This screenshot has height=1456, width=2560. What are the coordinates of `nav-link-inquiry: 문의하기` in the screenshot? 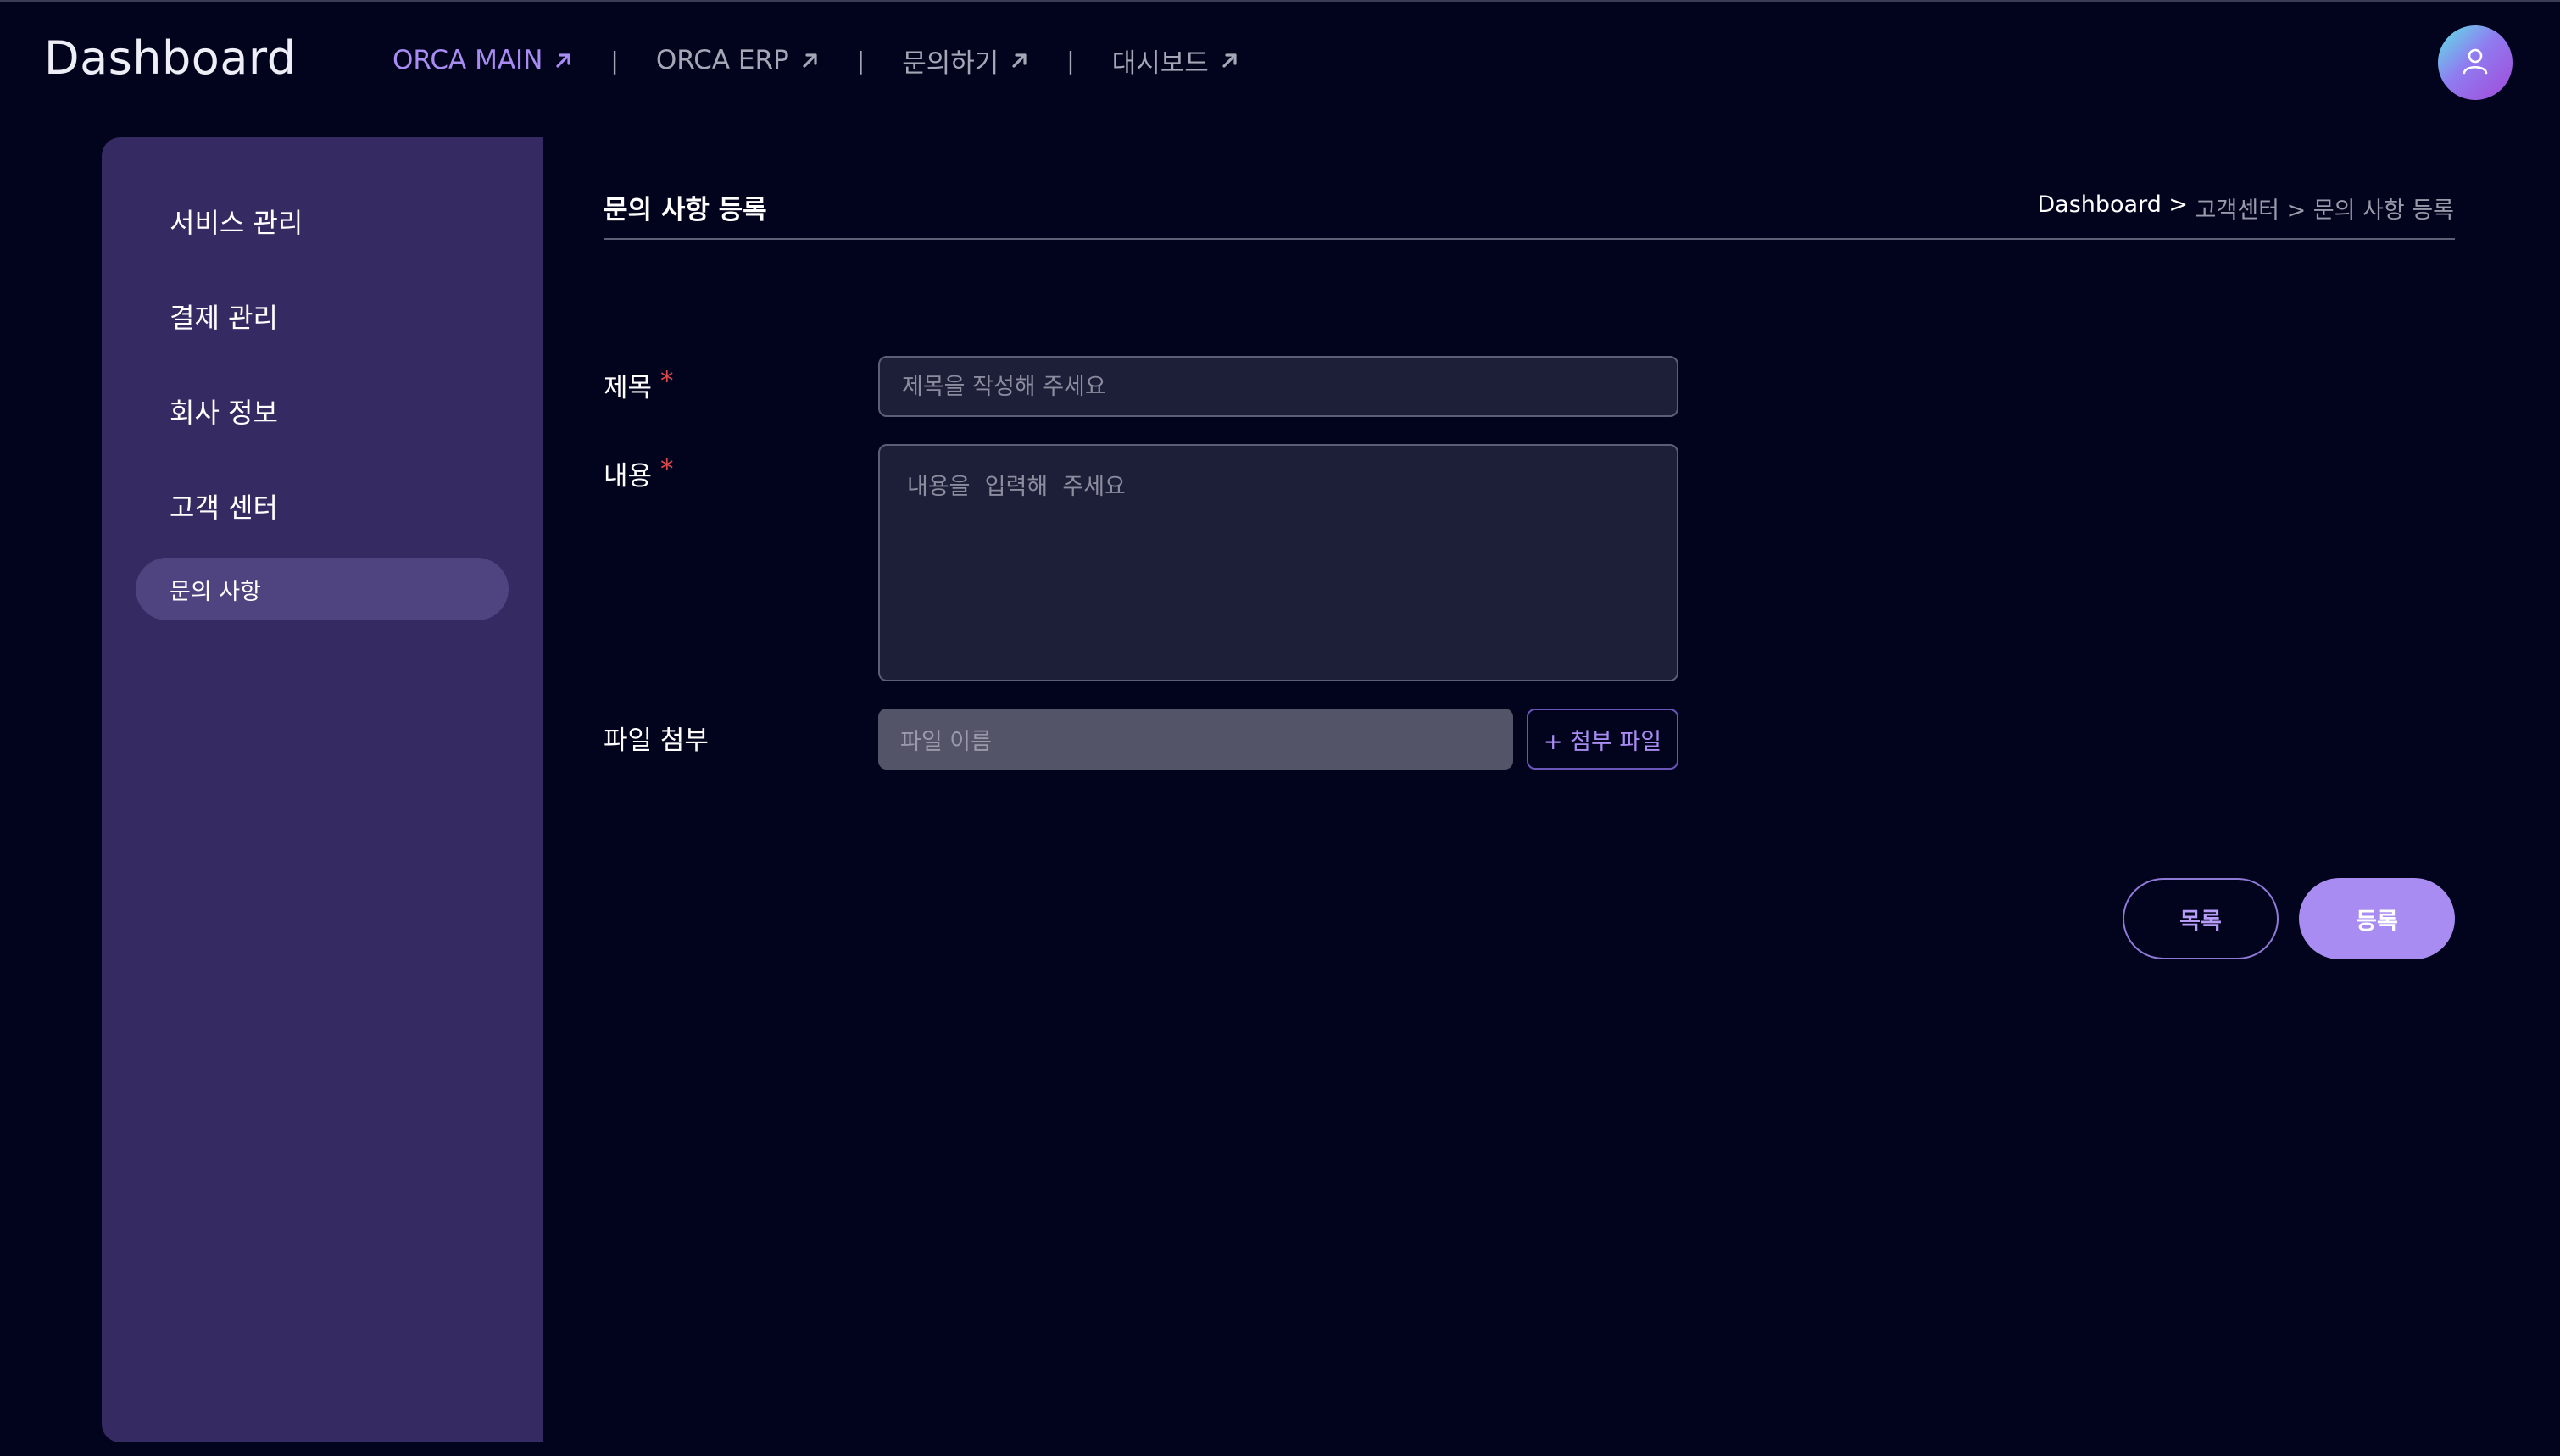 It's located at (965, 61).